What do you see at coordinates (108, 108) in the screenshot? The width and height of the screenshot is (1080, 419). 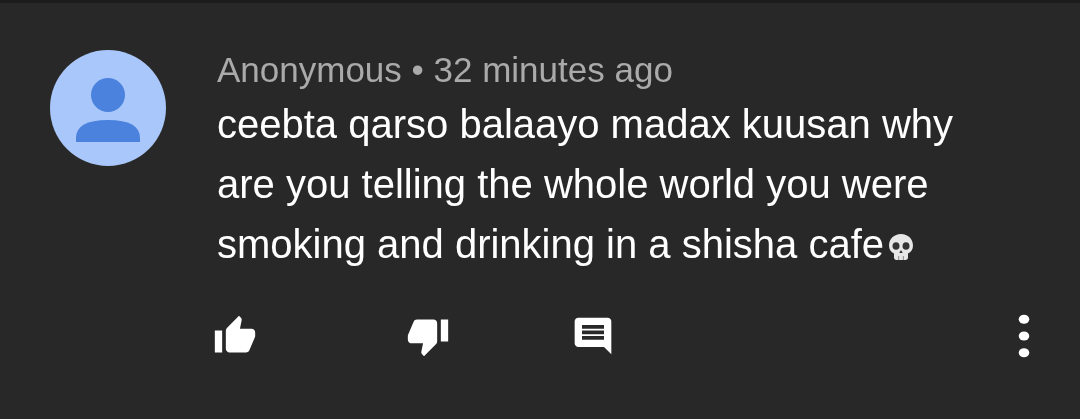 I see `avatar-icon` at bounding box center [108, 108].